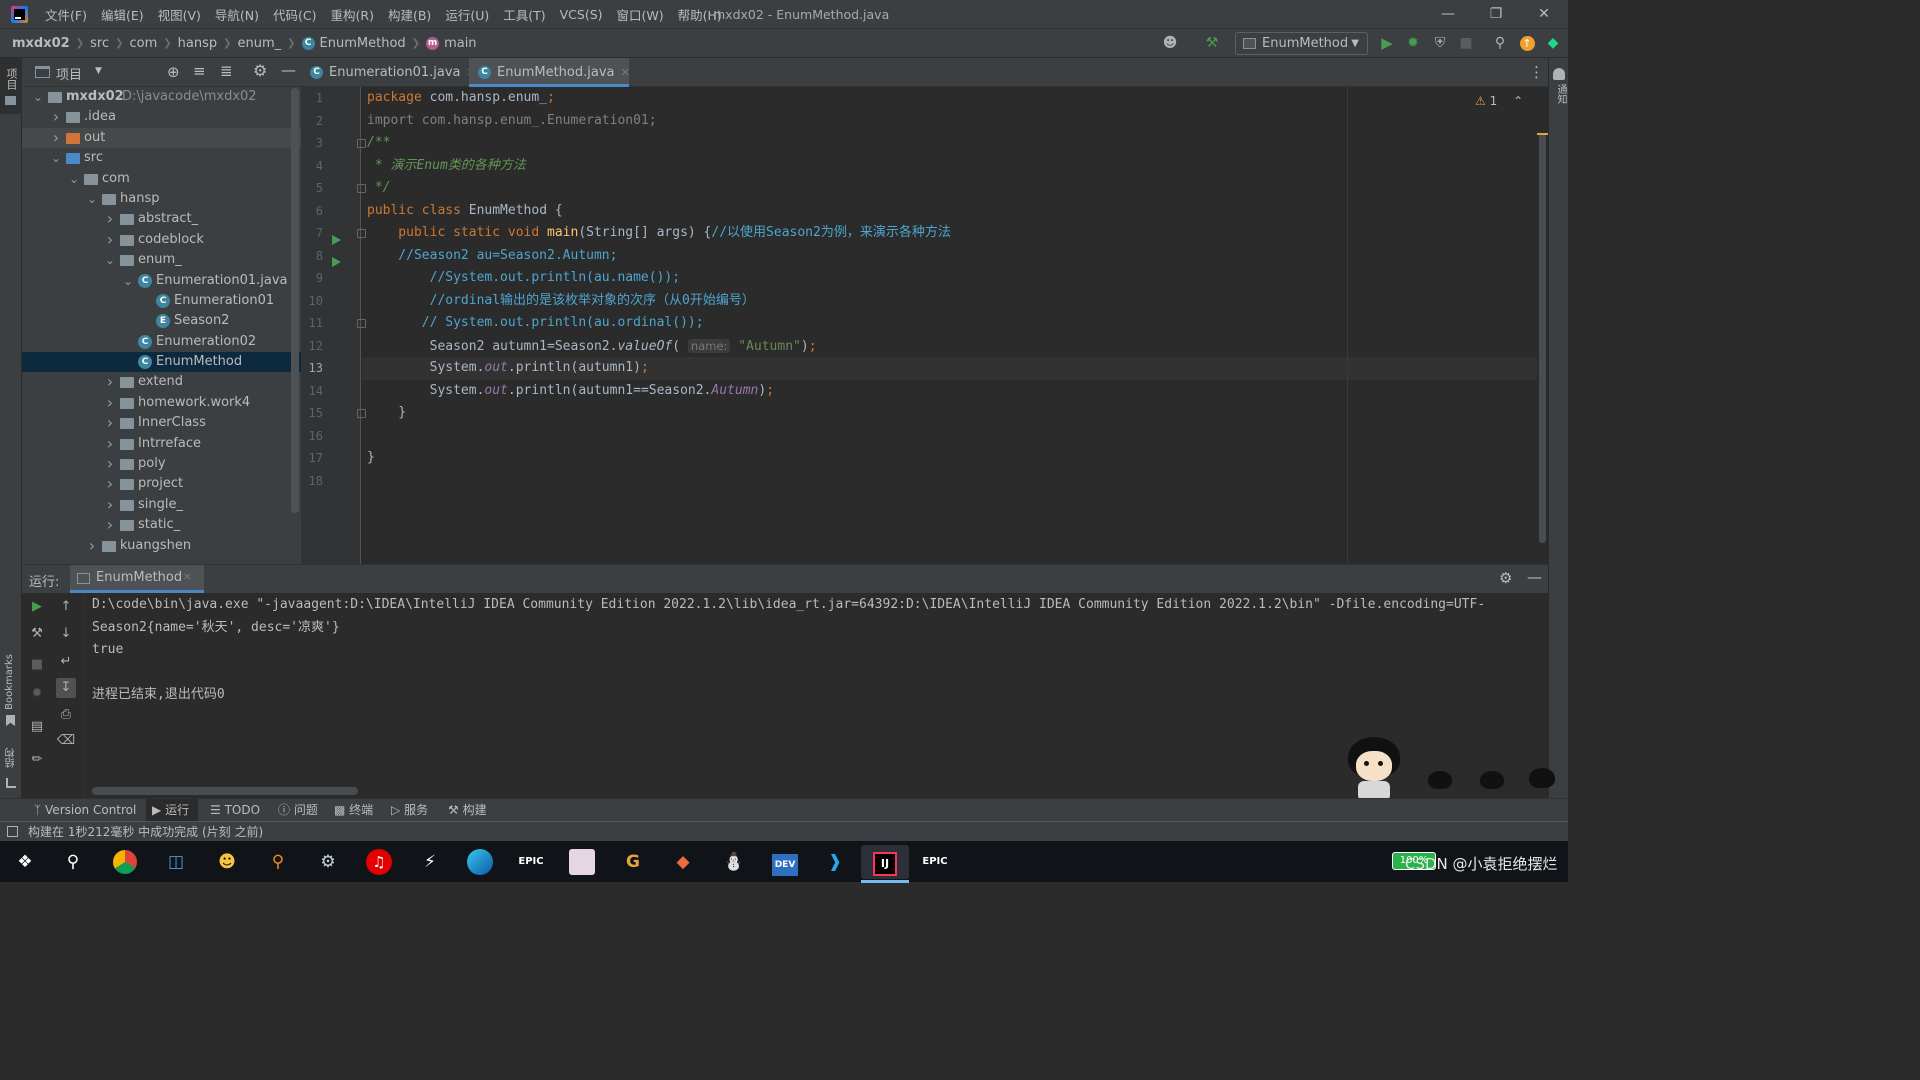  Describe the element at coordinates (161, 301) in the screenshot. I see `tree-item-enumeration01: C Enumeration01` at that location.